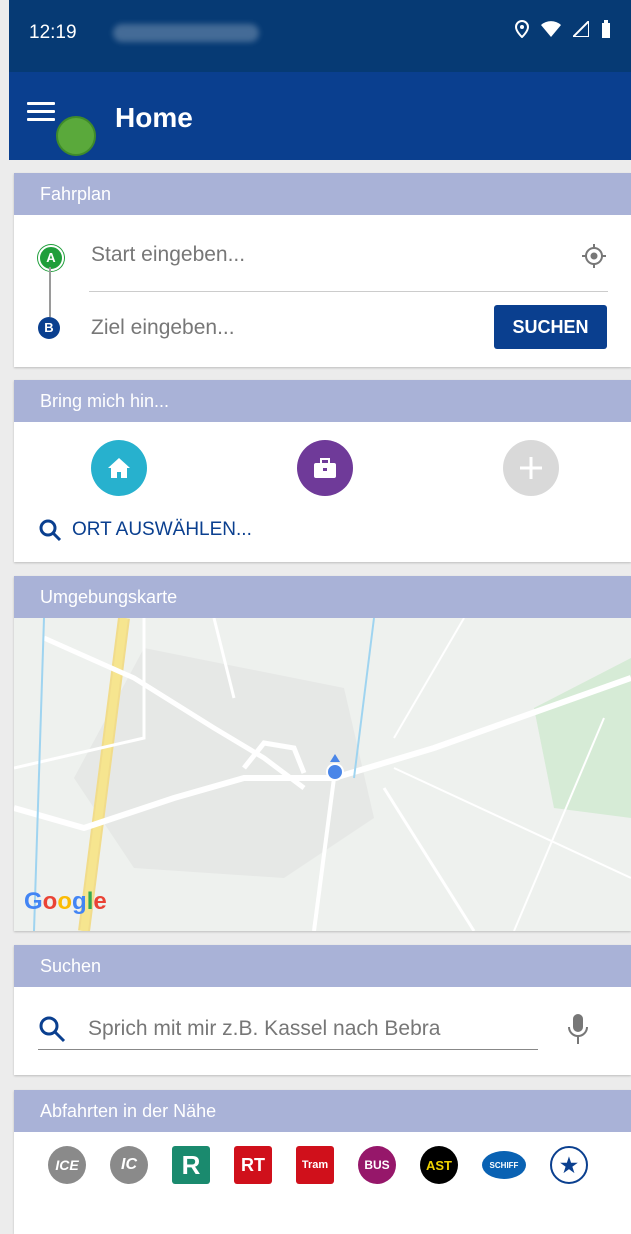 The width and height of the screenshot is (631, 1234). Describe the element at coordinates (315, 1165) in the screenshot. I see `tram-icon: Tram` at that location.